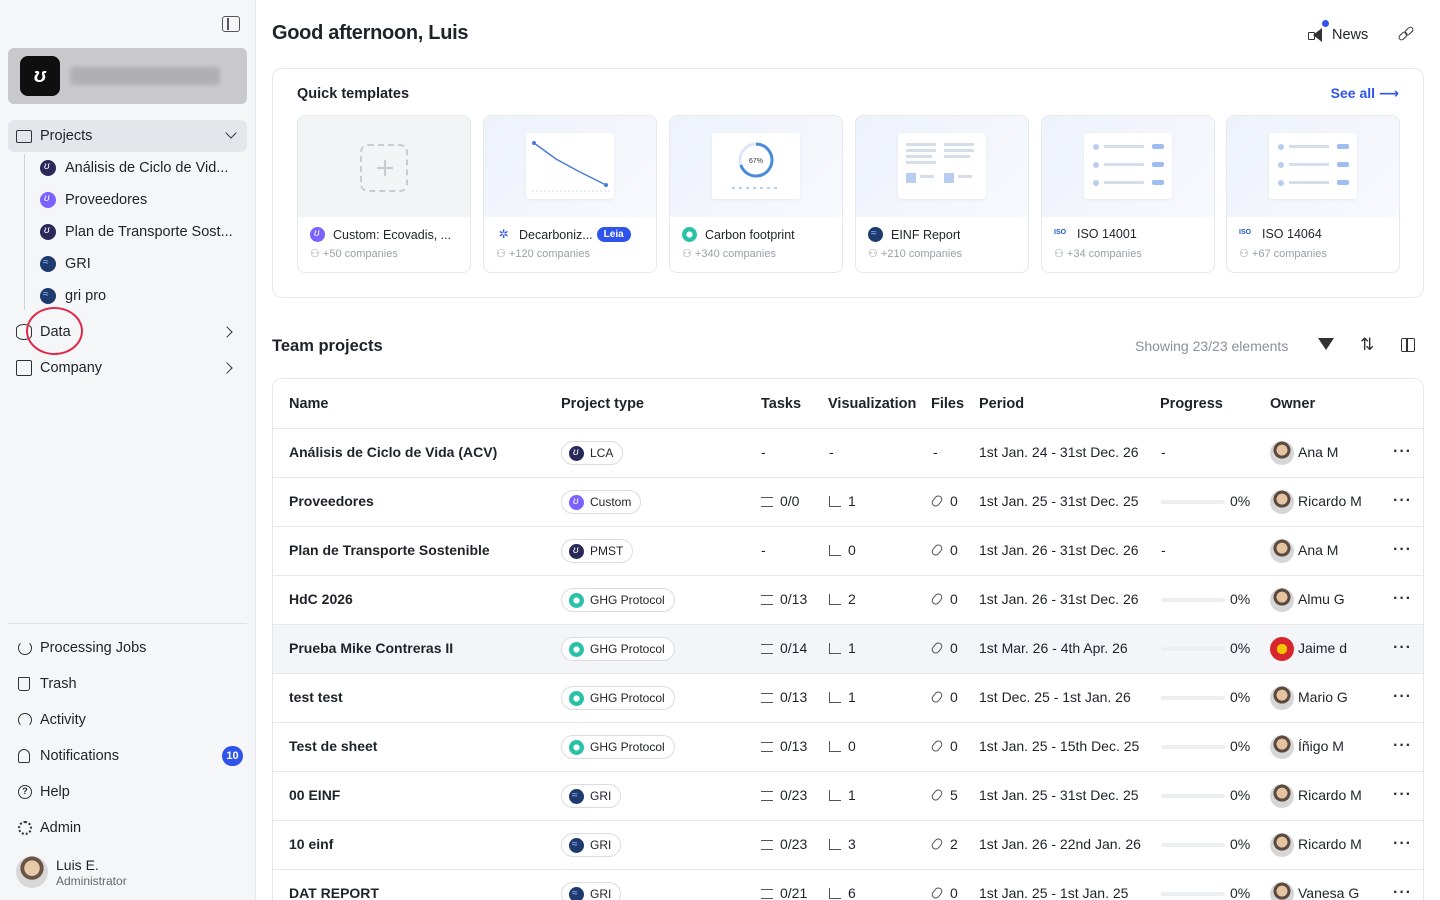  What do you see at coordinates (334, 892) in the screenshot?
I see `project-name: DAT REPORT` at bounding box center [334, 892].